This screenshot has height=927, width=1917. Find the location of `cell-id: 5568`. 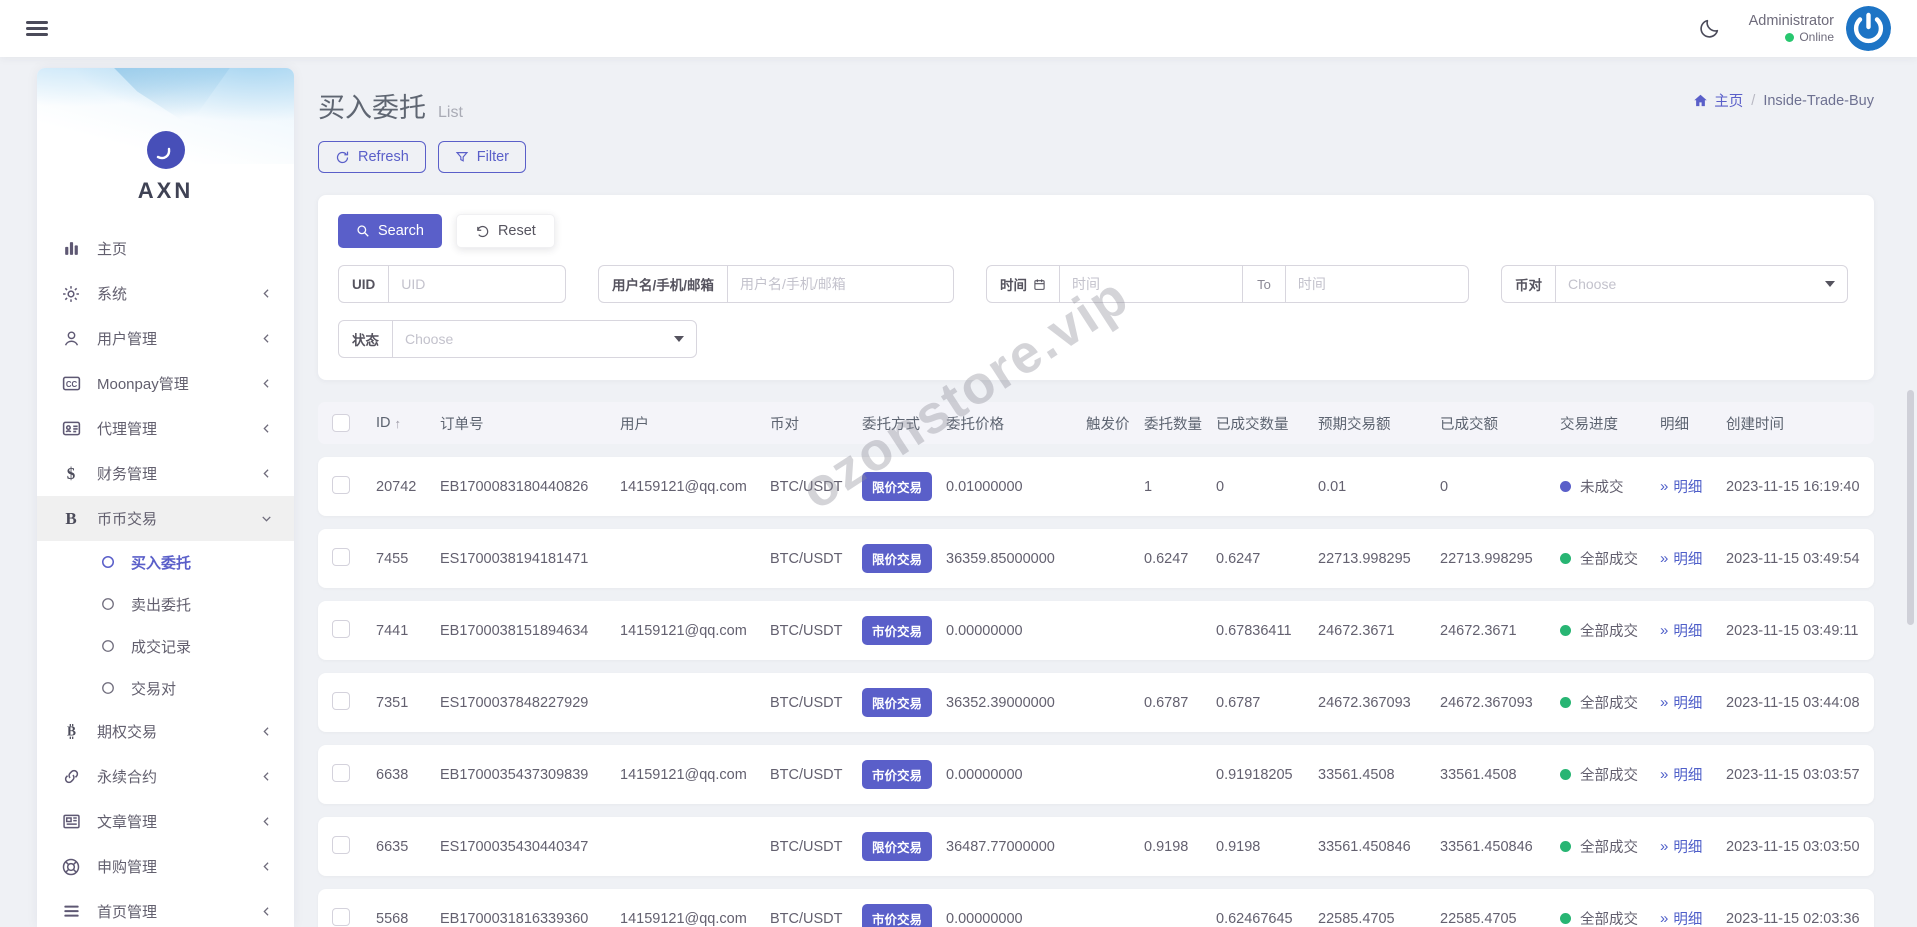

cell-id: 5568 is located at coordinates (392, 918).